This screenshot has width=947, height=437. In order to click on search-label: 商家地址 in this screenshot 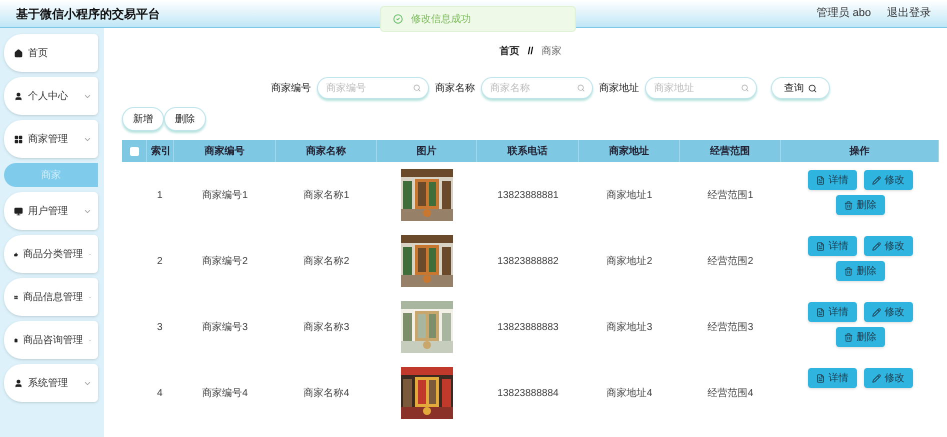, I will do `click(619, 89)`.